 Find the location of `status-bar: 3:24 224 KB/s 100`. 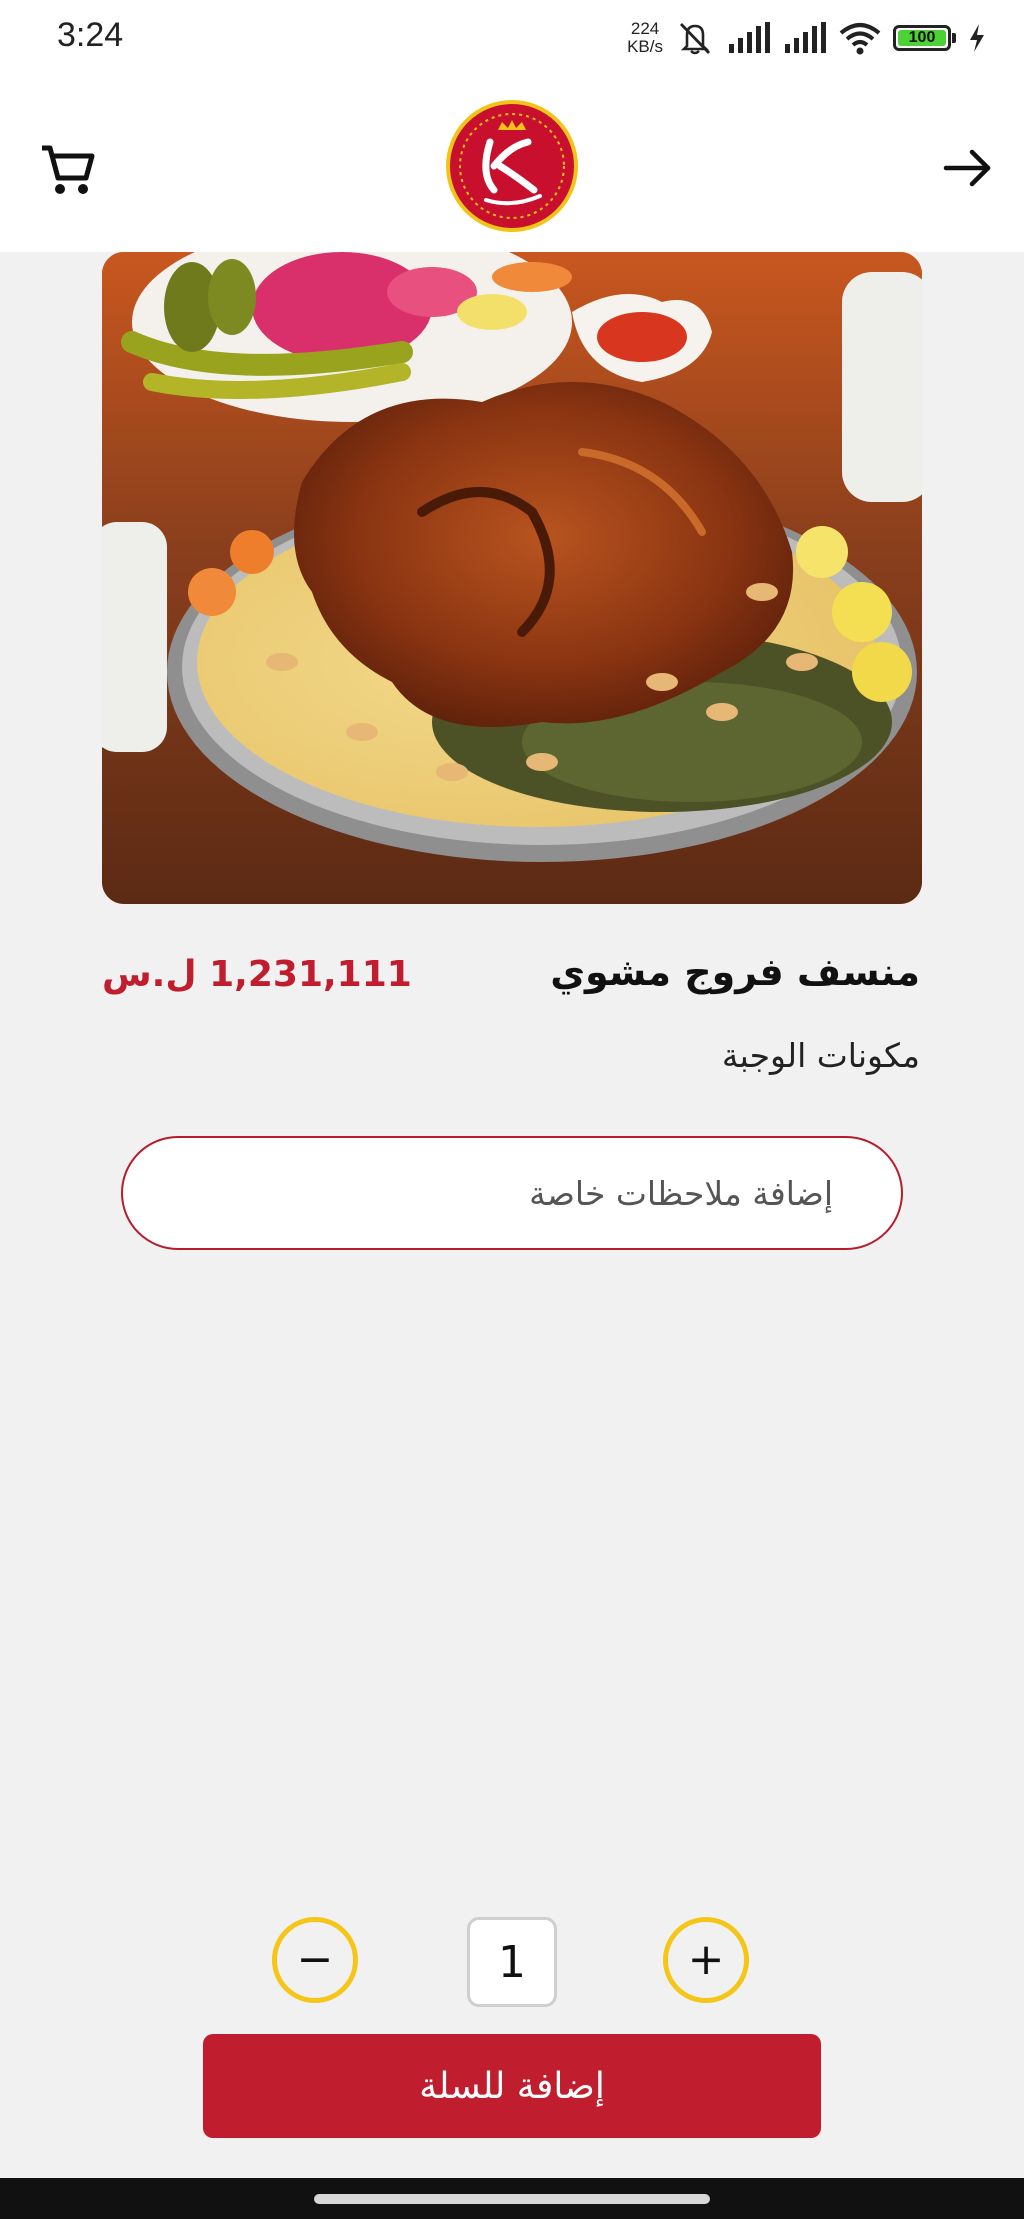

status-bar: 3:24 224 KB/s 100 is located at coordinates (512, 37).